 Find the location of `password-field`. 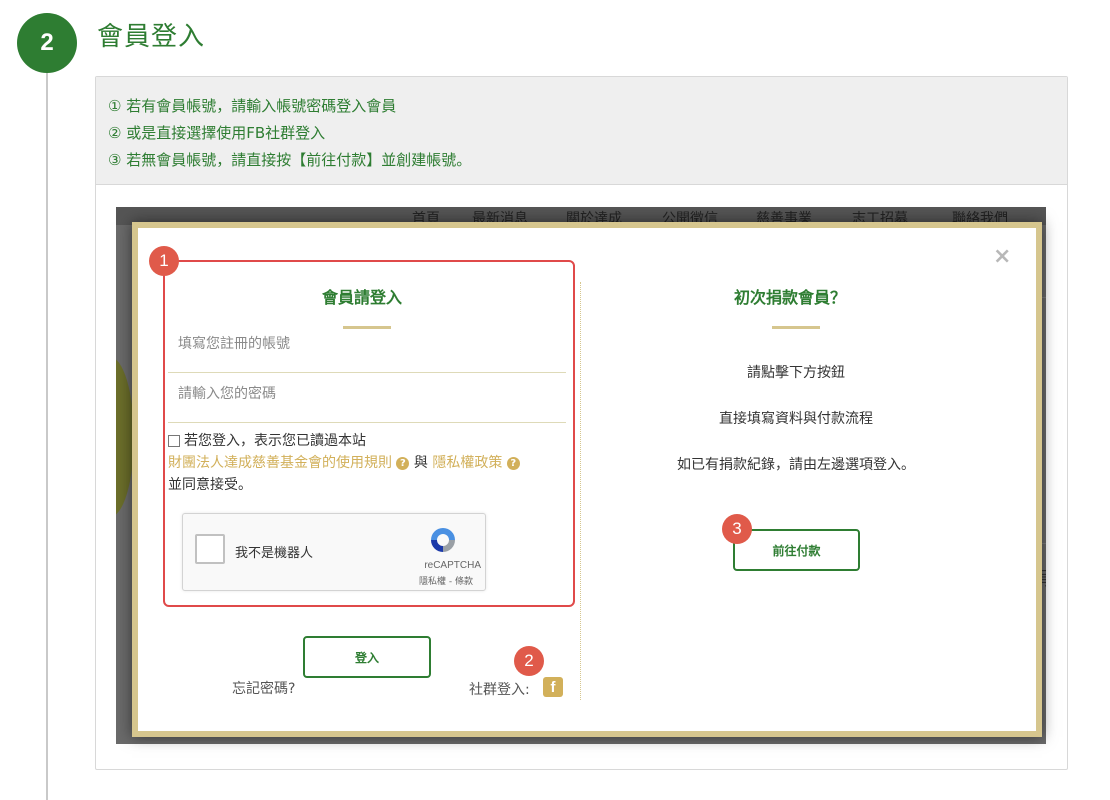

password-field is located at coordinates (368, 398).